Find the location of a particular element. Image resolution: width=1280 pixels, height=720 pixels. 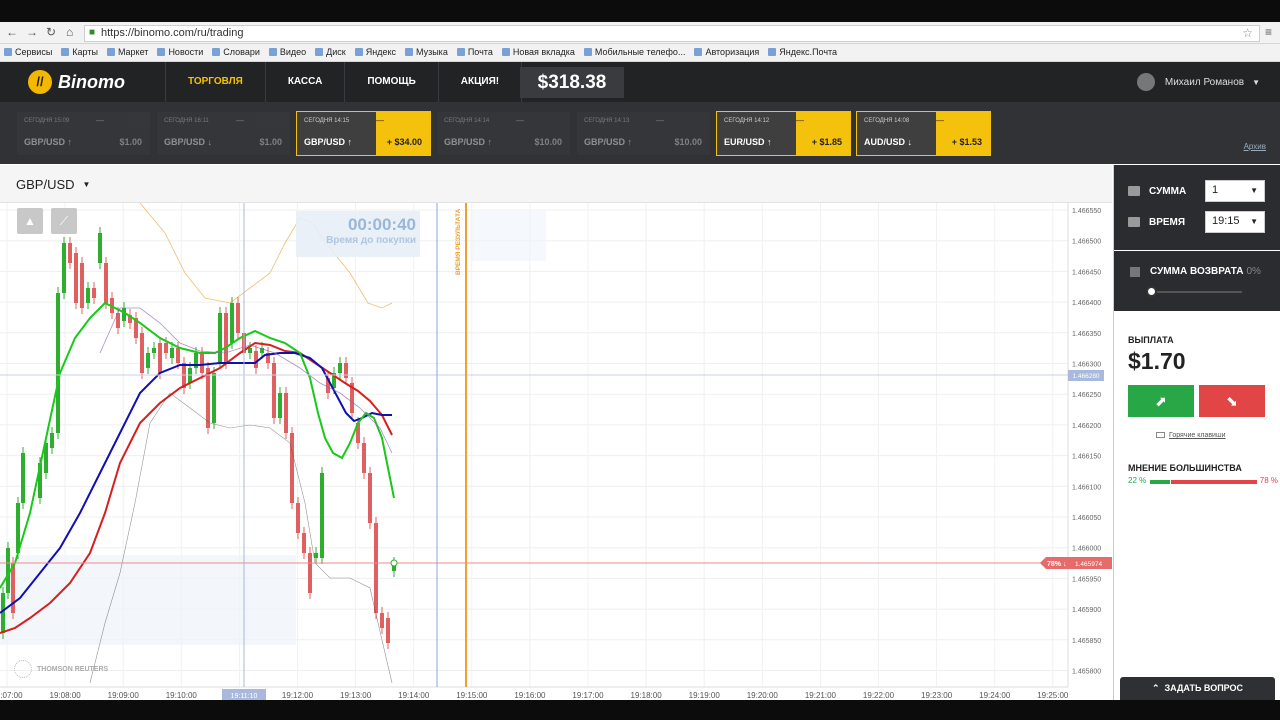

refund-slider-track is located at coordinates (1196, 292).